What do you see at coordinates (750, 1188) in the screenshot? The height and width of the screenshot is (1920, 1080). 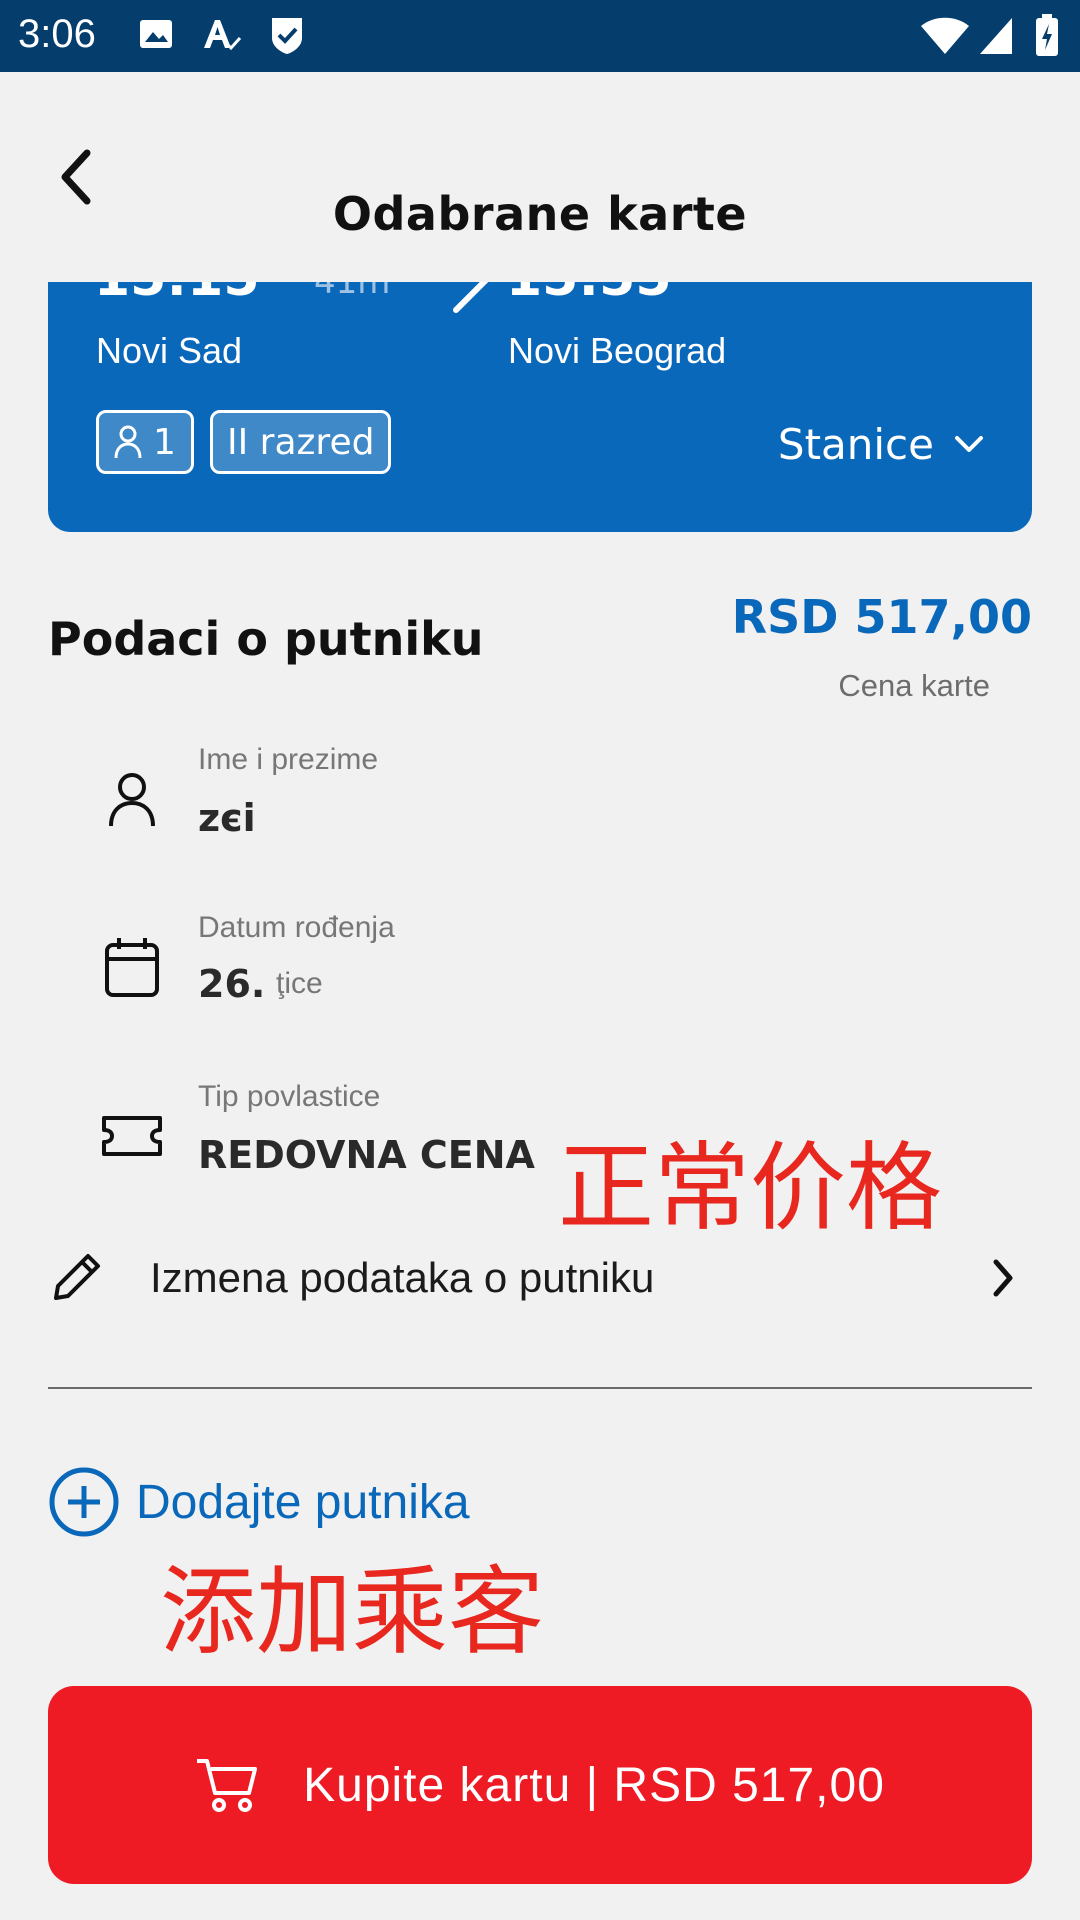 I see `annotation-price-type: 正常价格` at bounding box center [750, 1188].